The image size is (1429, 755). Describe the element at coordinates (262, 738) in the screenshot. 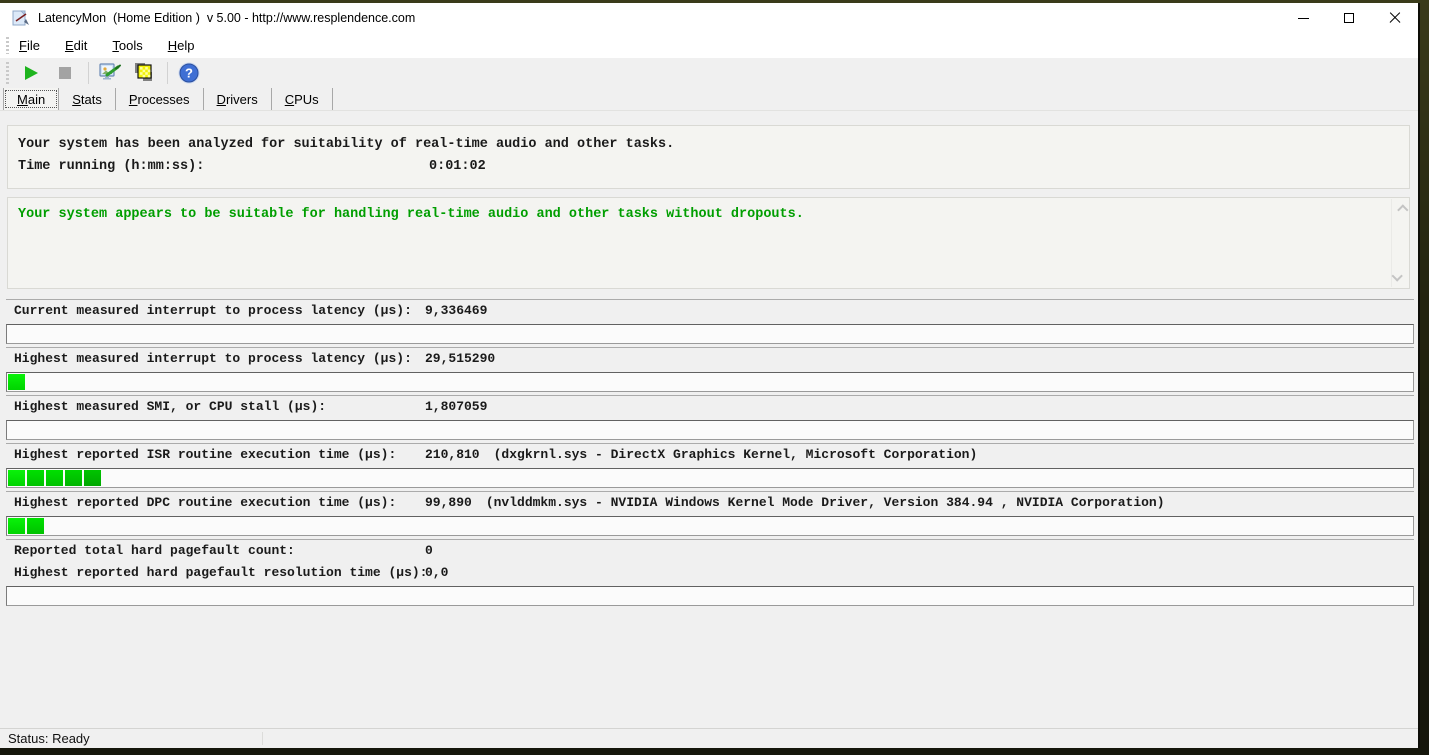

I see `status-bar-divider` at that location.